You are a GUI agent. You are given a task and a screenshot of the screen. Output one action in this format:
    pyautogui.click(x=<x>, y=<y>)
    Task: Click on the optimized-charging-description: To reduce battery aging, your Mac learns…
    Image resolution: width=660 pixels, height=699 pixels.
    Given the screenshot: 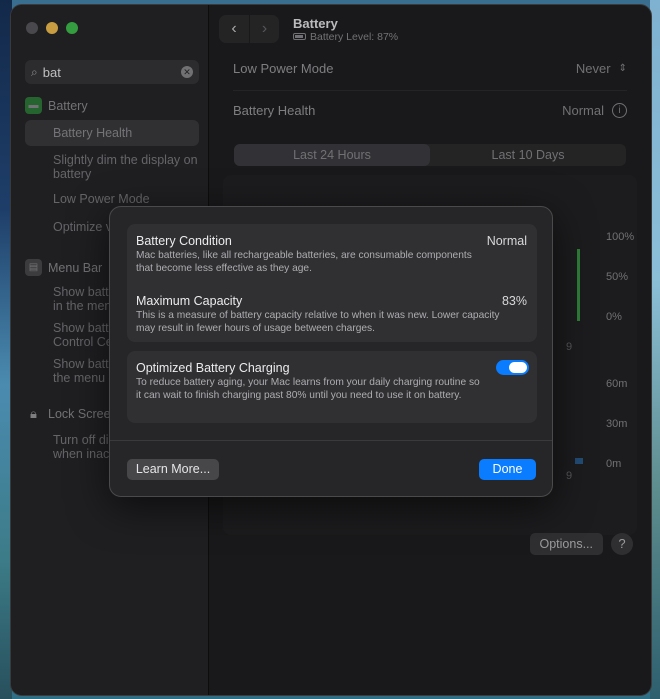 What is the action you would take?
    pyautogui.click(x=308, y=389)
    